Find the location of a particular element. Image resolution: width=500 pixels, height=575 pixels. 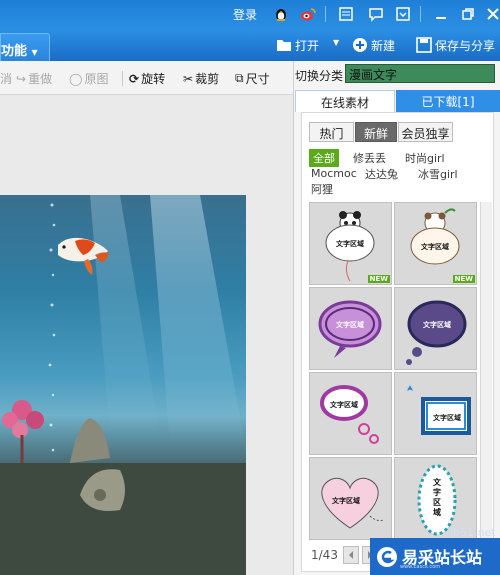

original-button: ◯ 原图 is located at coordinates (88, 78).